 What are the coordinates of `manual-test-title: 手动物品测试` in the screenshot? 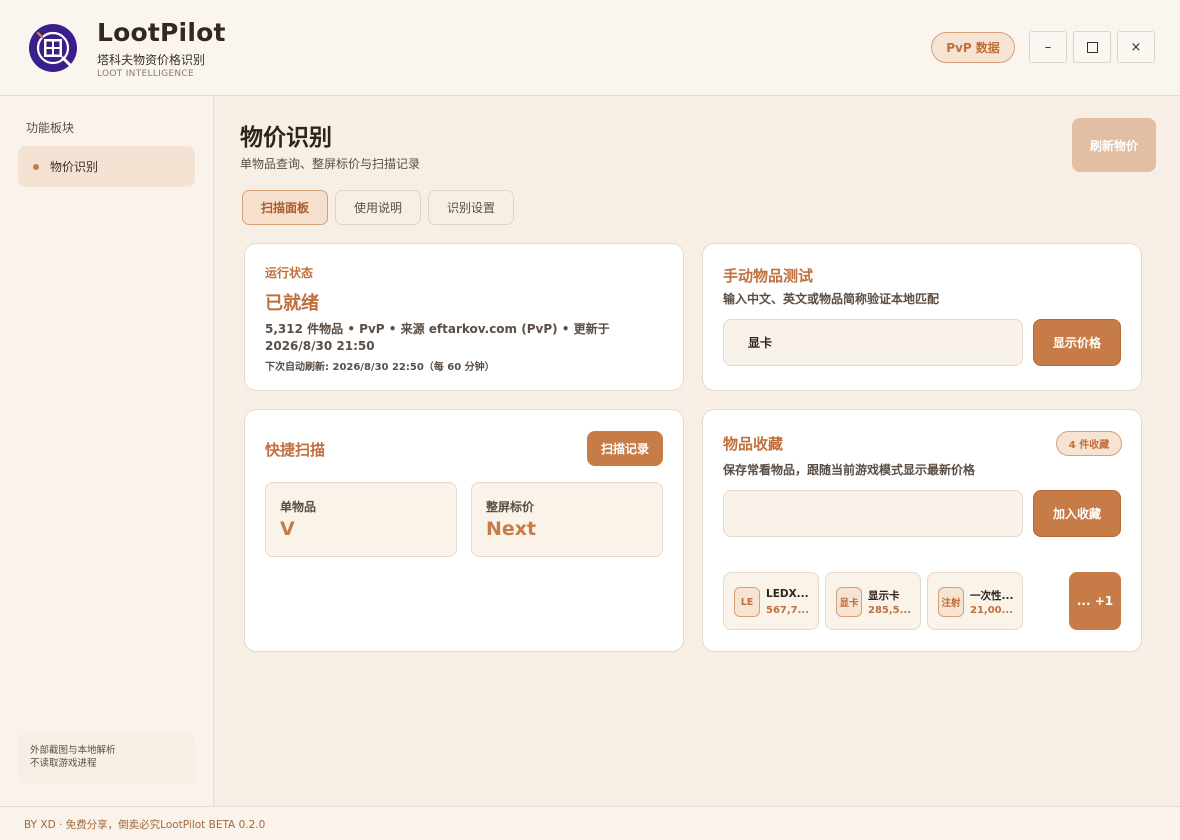 It's located at (768, 276).